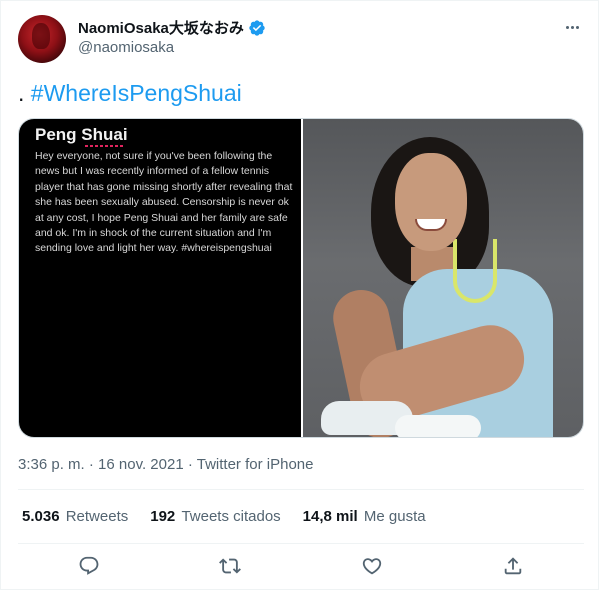 The width and height of the screenshot is (599, 590). I want to click on share-icon, so click(513, 568).